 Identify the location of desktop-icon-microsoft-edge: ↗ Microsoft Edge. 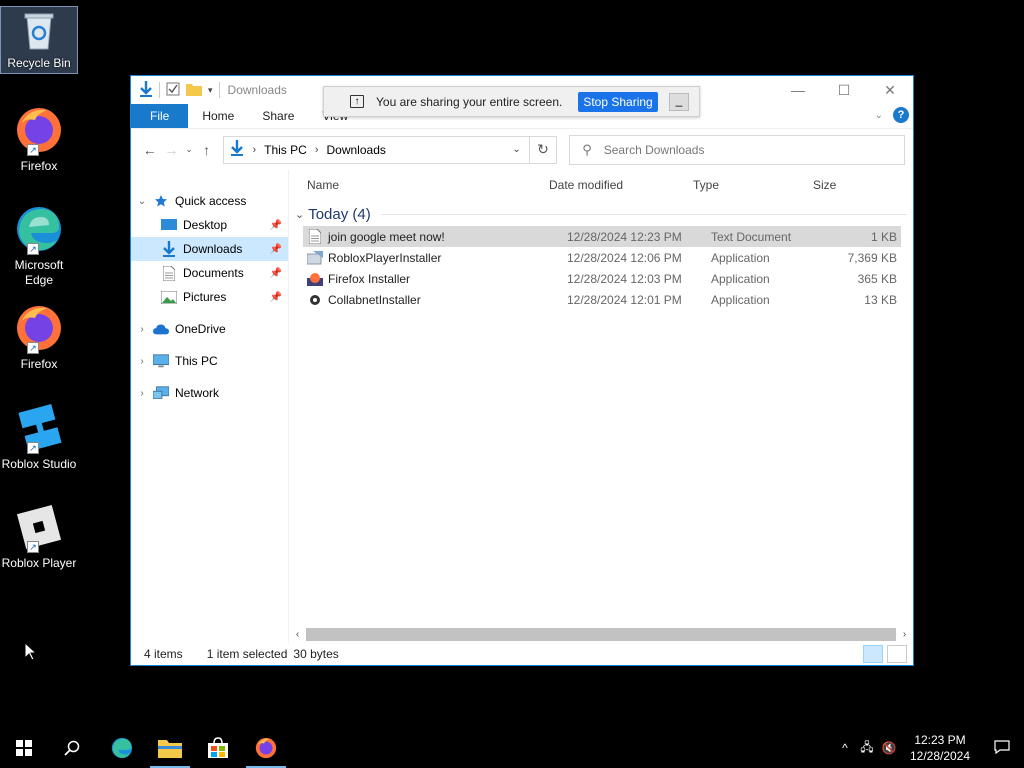
(39, 245).